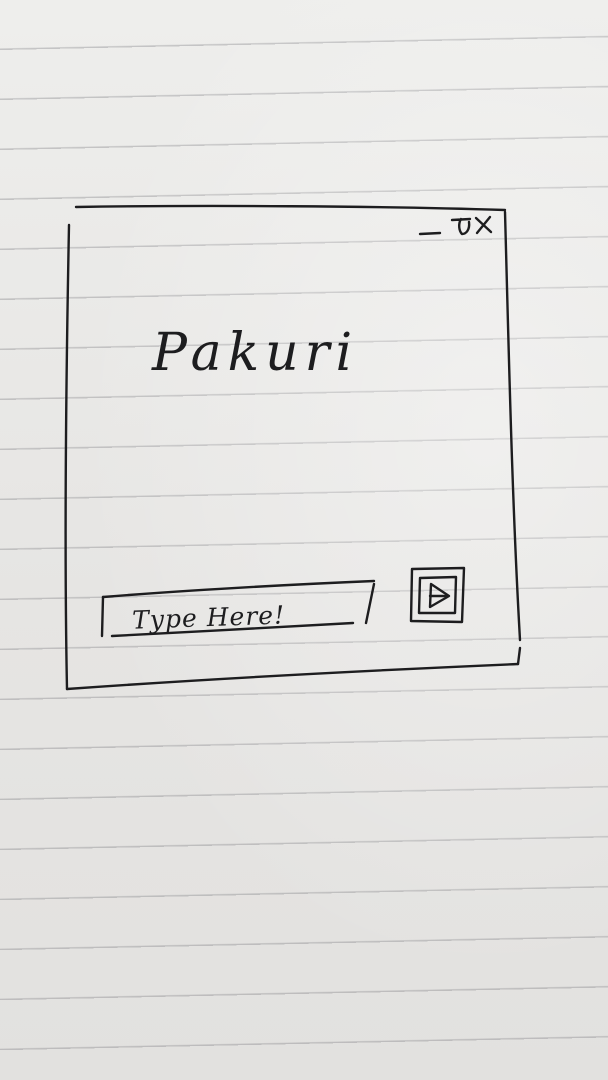 The image size is (608, 1080). Describe the element at coordinates (370, 603) in the screenshot. I see `input-right-bracket` at that location.